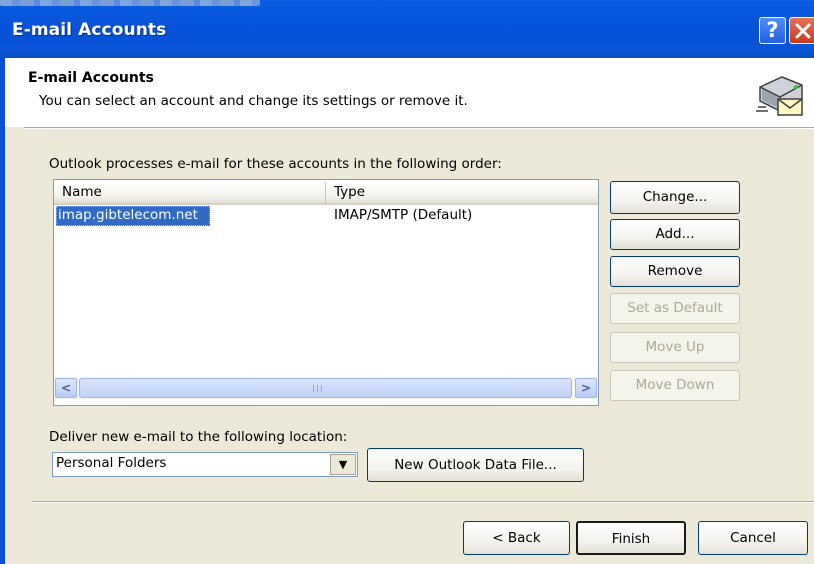 This screenshot has height=564, width=814. Describe the element at coordinates (128, 215) in the screenshot. I see `account-name-cell: imap.gibtelecom.net` at that location.